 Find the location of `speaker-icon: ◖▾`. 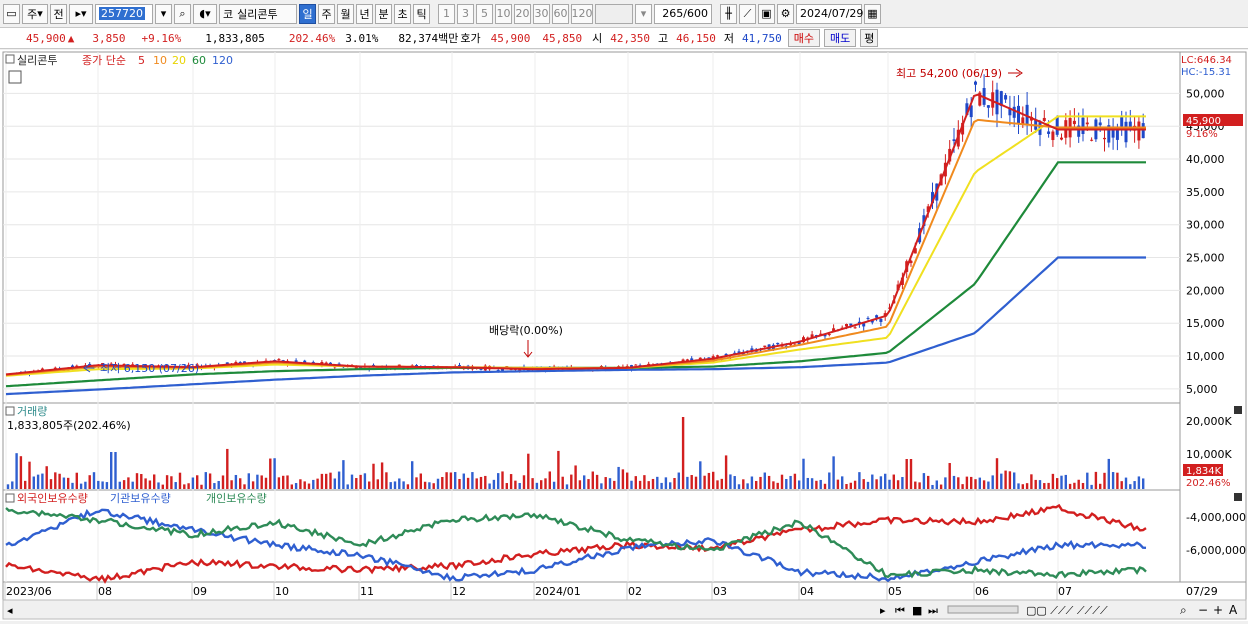

speaker-icon: ◖▾ is located at coordinates (205, 13).